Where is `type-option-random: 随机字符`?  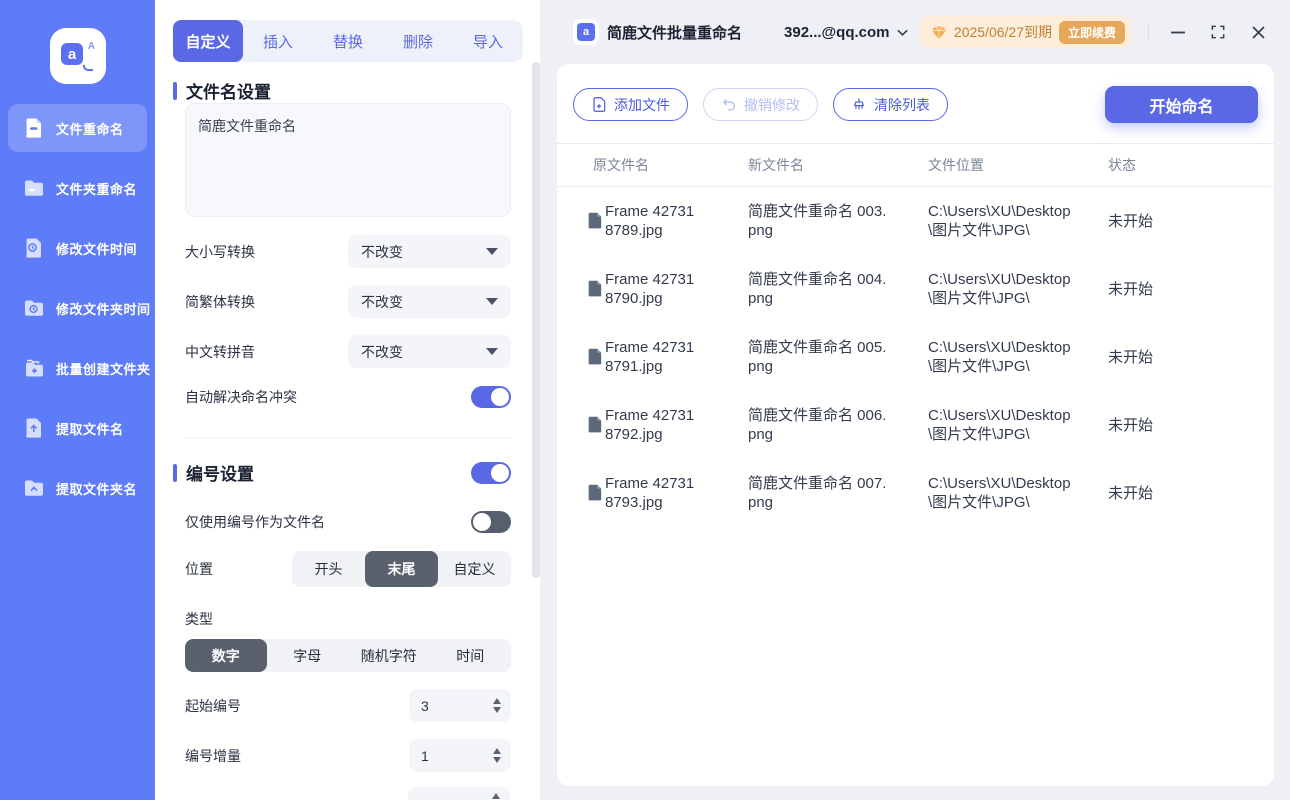 type-option-random: 随机字符 is located at coordinates (389, 655).